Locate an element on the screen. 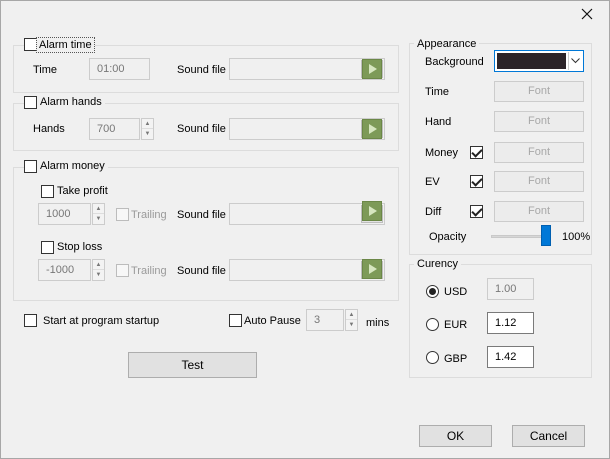  ok-button: OK is located at coordinates (455, 436).